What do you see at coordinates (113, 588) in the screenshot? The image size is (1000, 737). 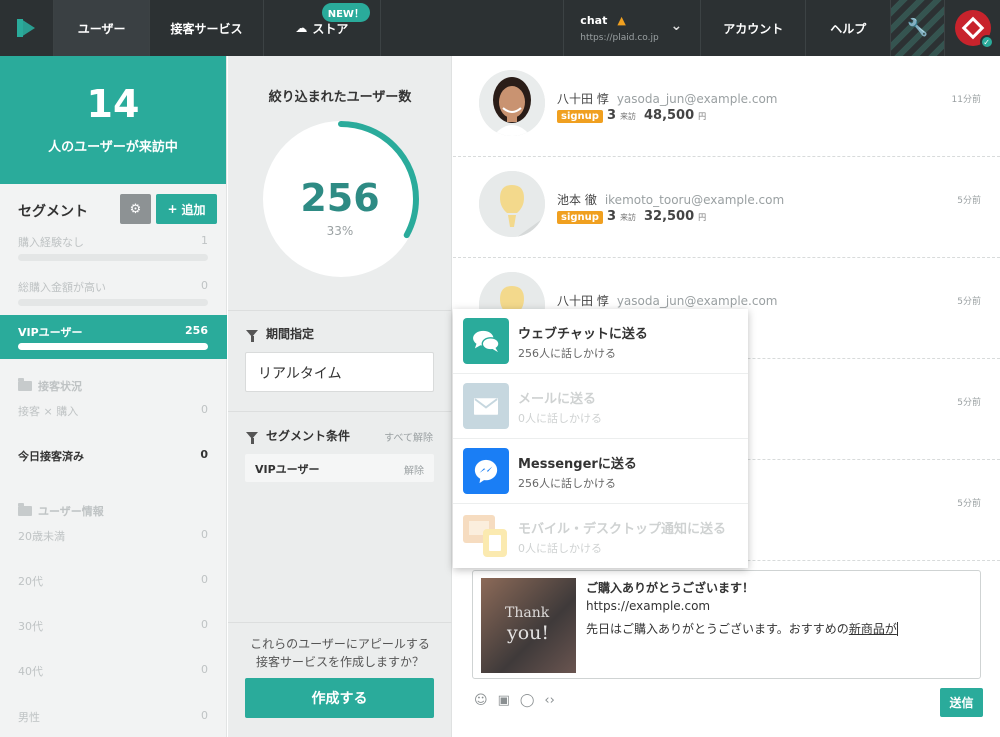 I see `segment-item: 20代 0` at bounding box center [113, 588].